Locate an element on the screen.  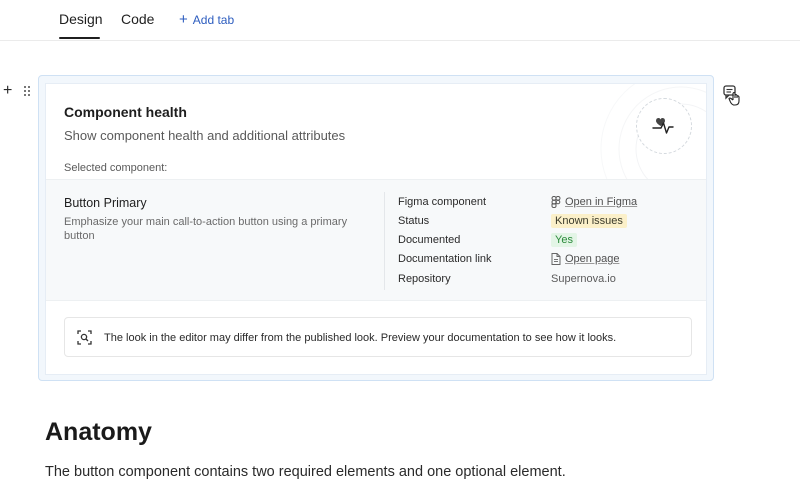
status-badge: Known issues is located at coordinates (589, 221).